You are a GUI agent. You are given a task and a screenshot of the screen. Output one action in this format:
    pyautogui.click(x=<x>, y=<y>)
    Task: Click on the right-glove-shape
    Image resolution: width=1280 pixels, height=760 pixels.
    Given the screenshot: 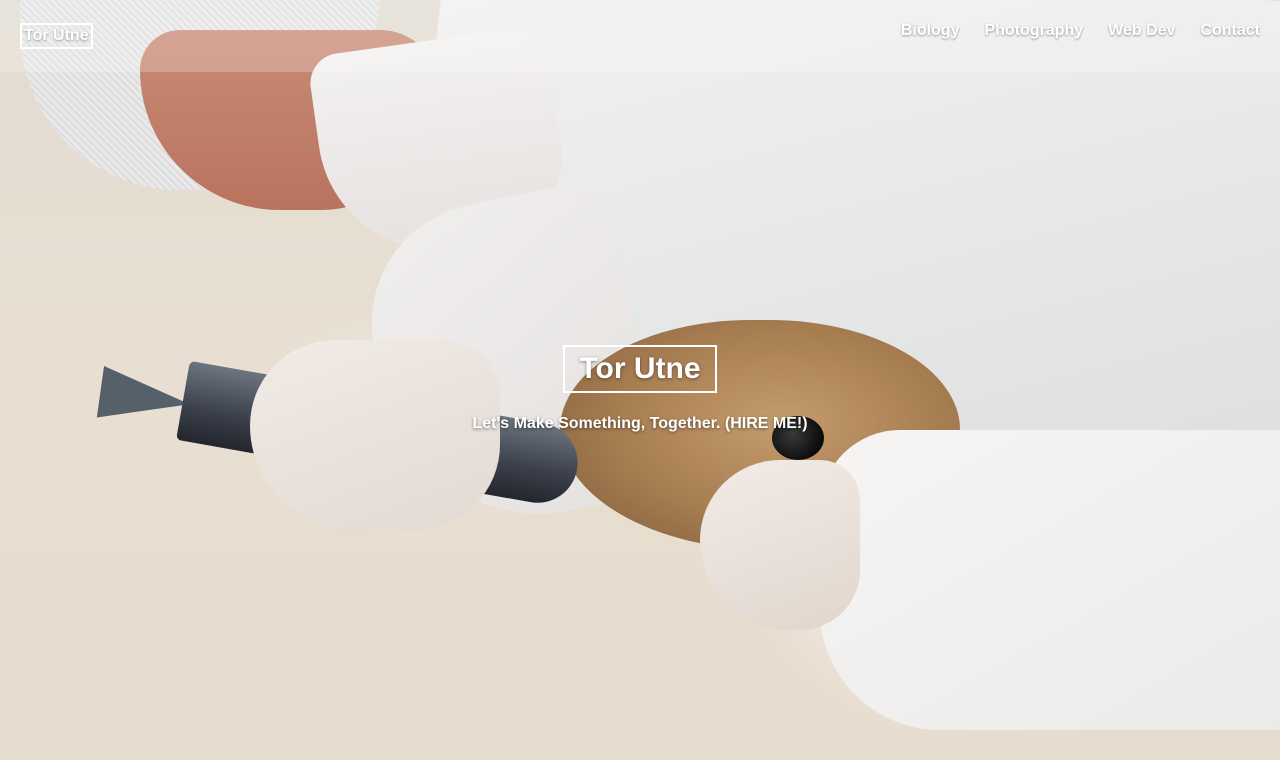 What is the action you would take?
    pyautogui.click(x=780, y=545)
    